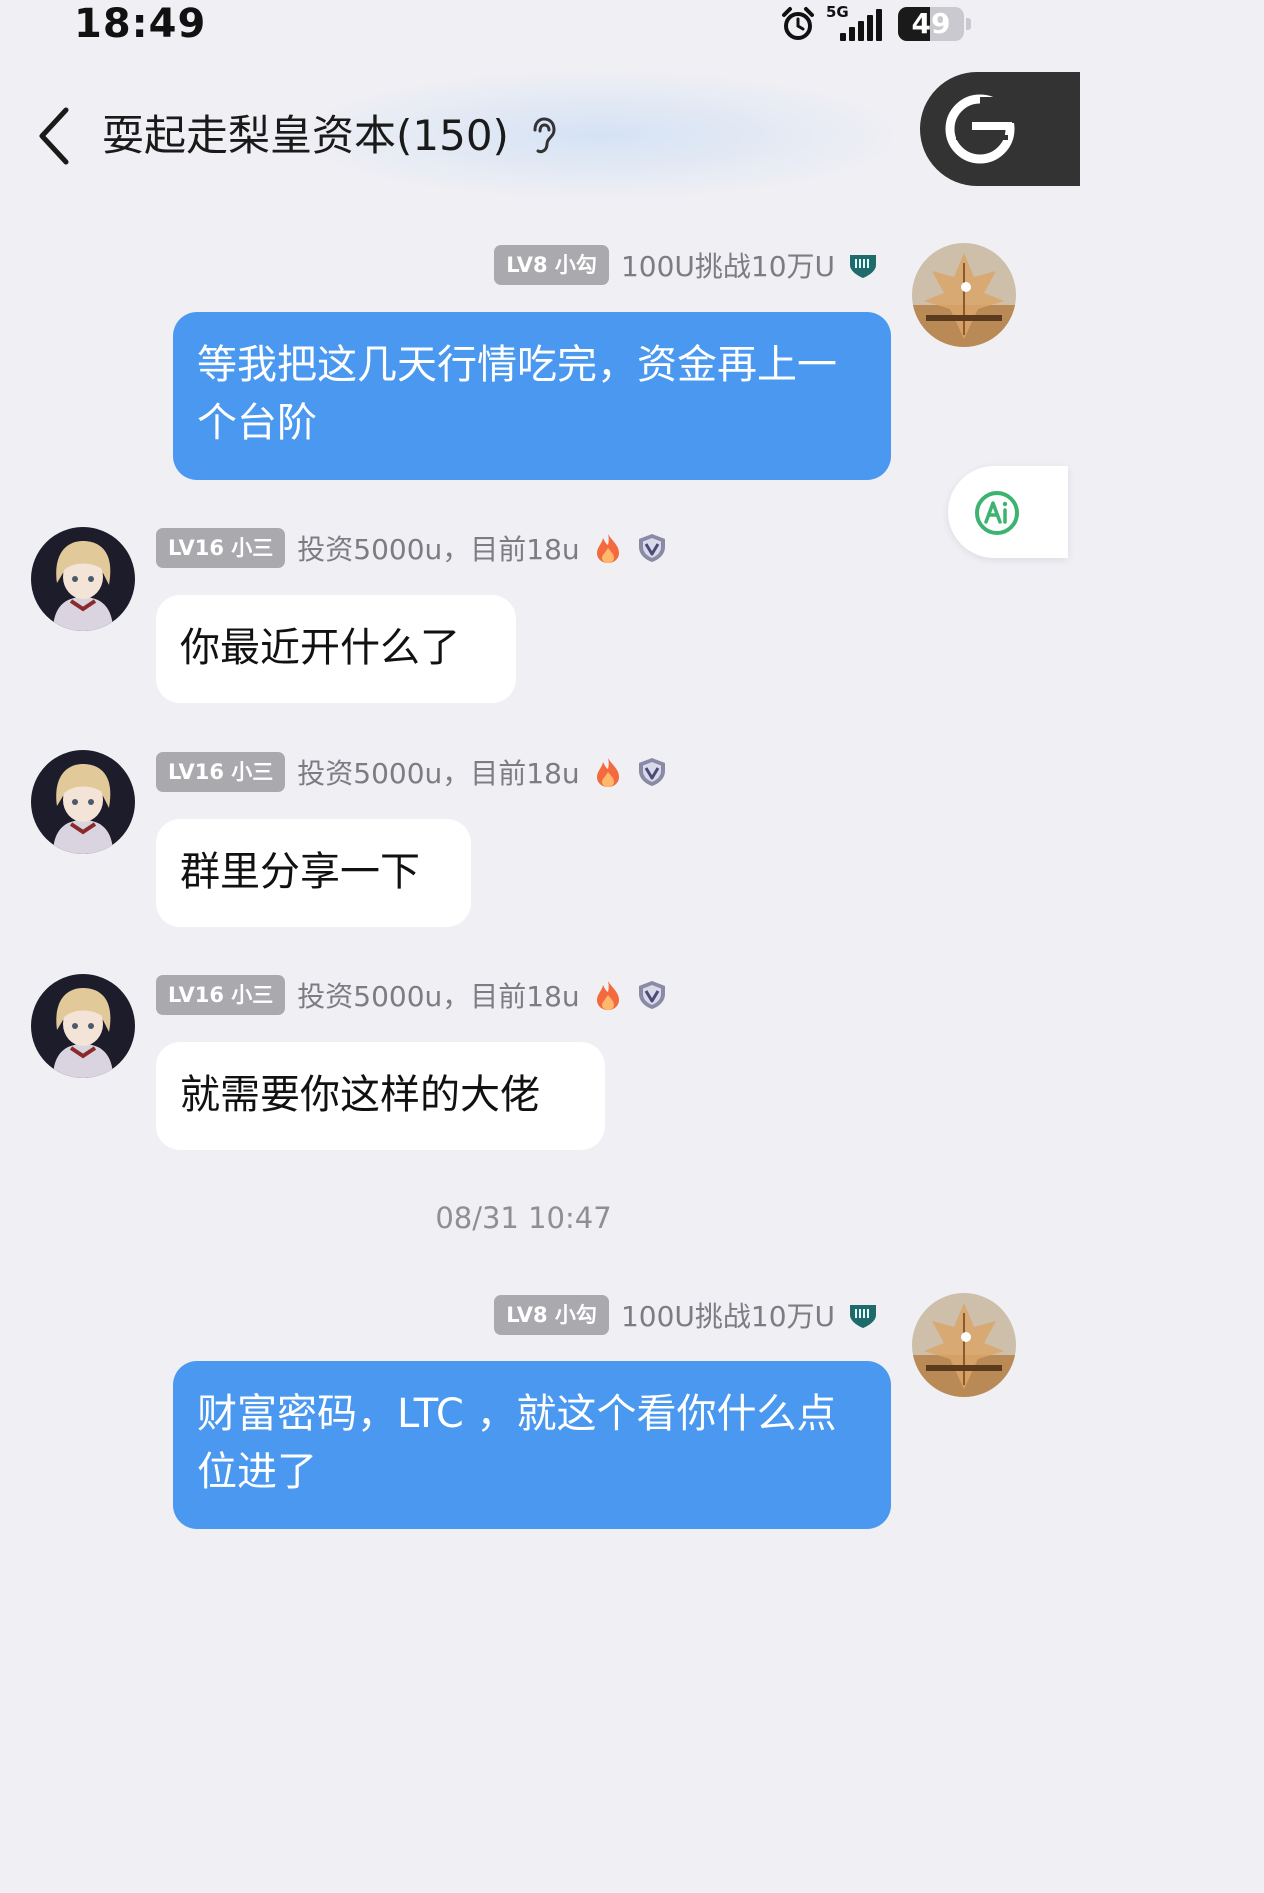 The width and height of the screenshot is (1264, 1893). I want to click on back-icon, so click(54, 136).